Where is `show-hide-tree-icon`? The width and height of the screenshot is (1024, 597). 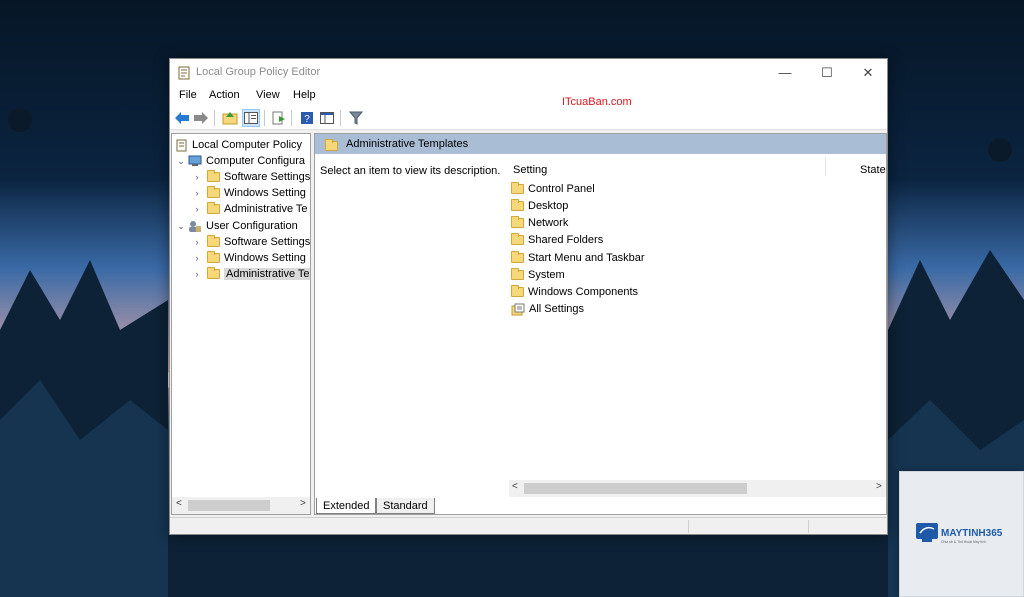
show-hide-tree-icon is located at coordinates (251, 118).